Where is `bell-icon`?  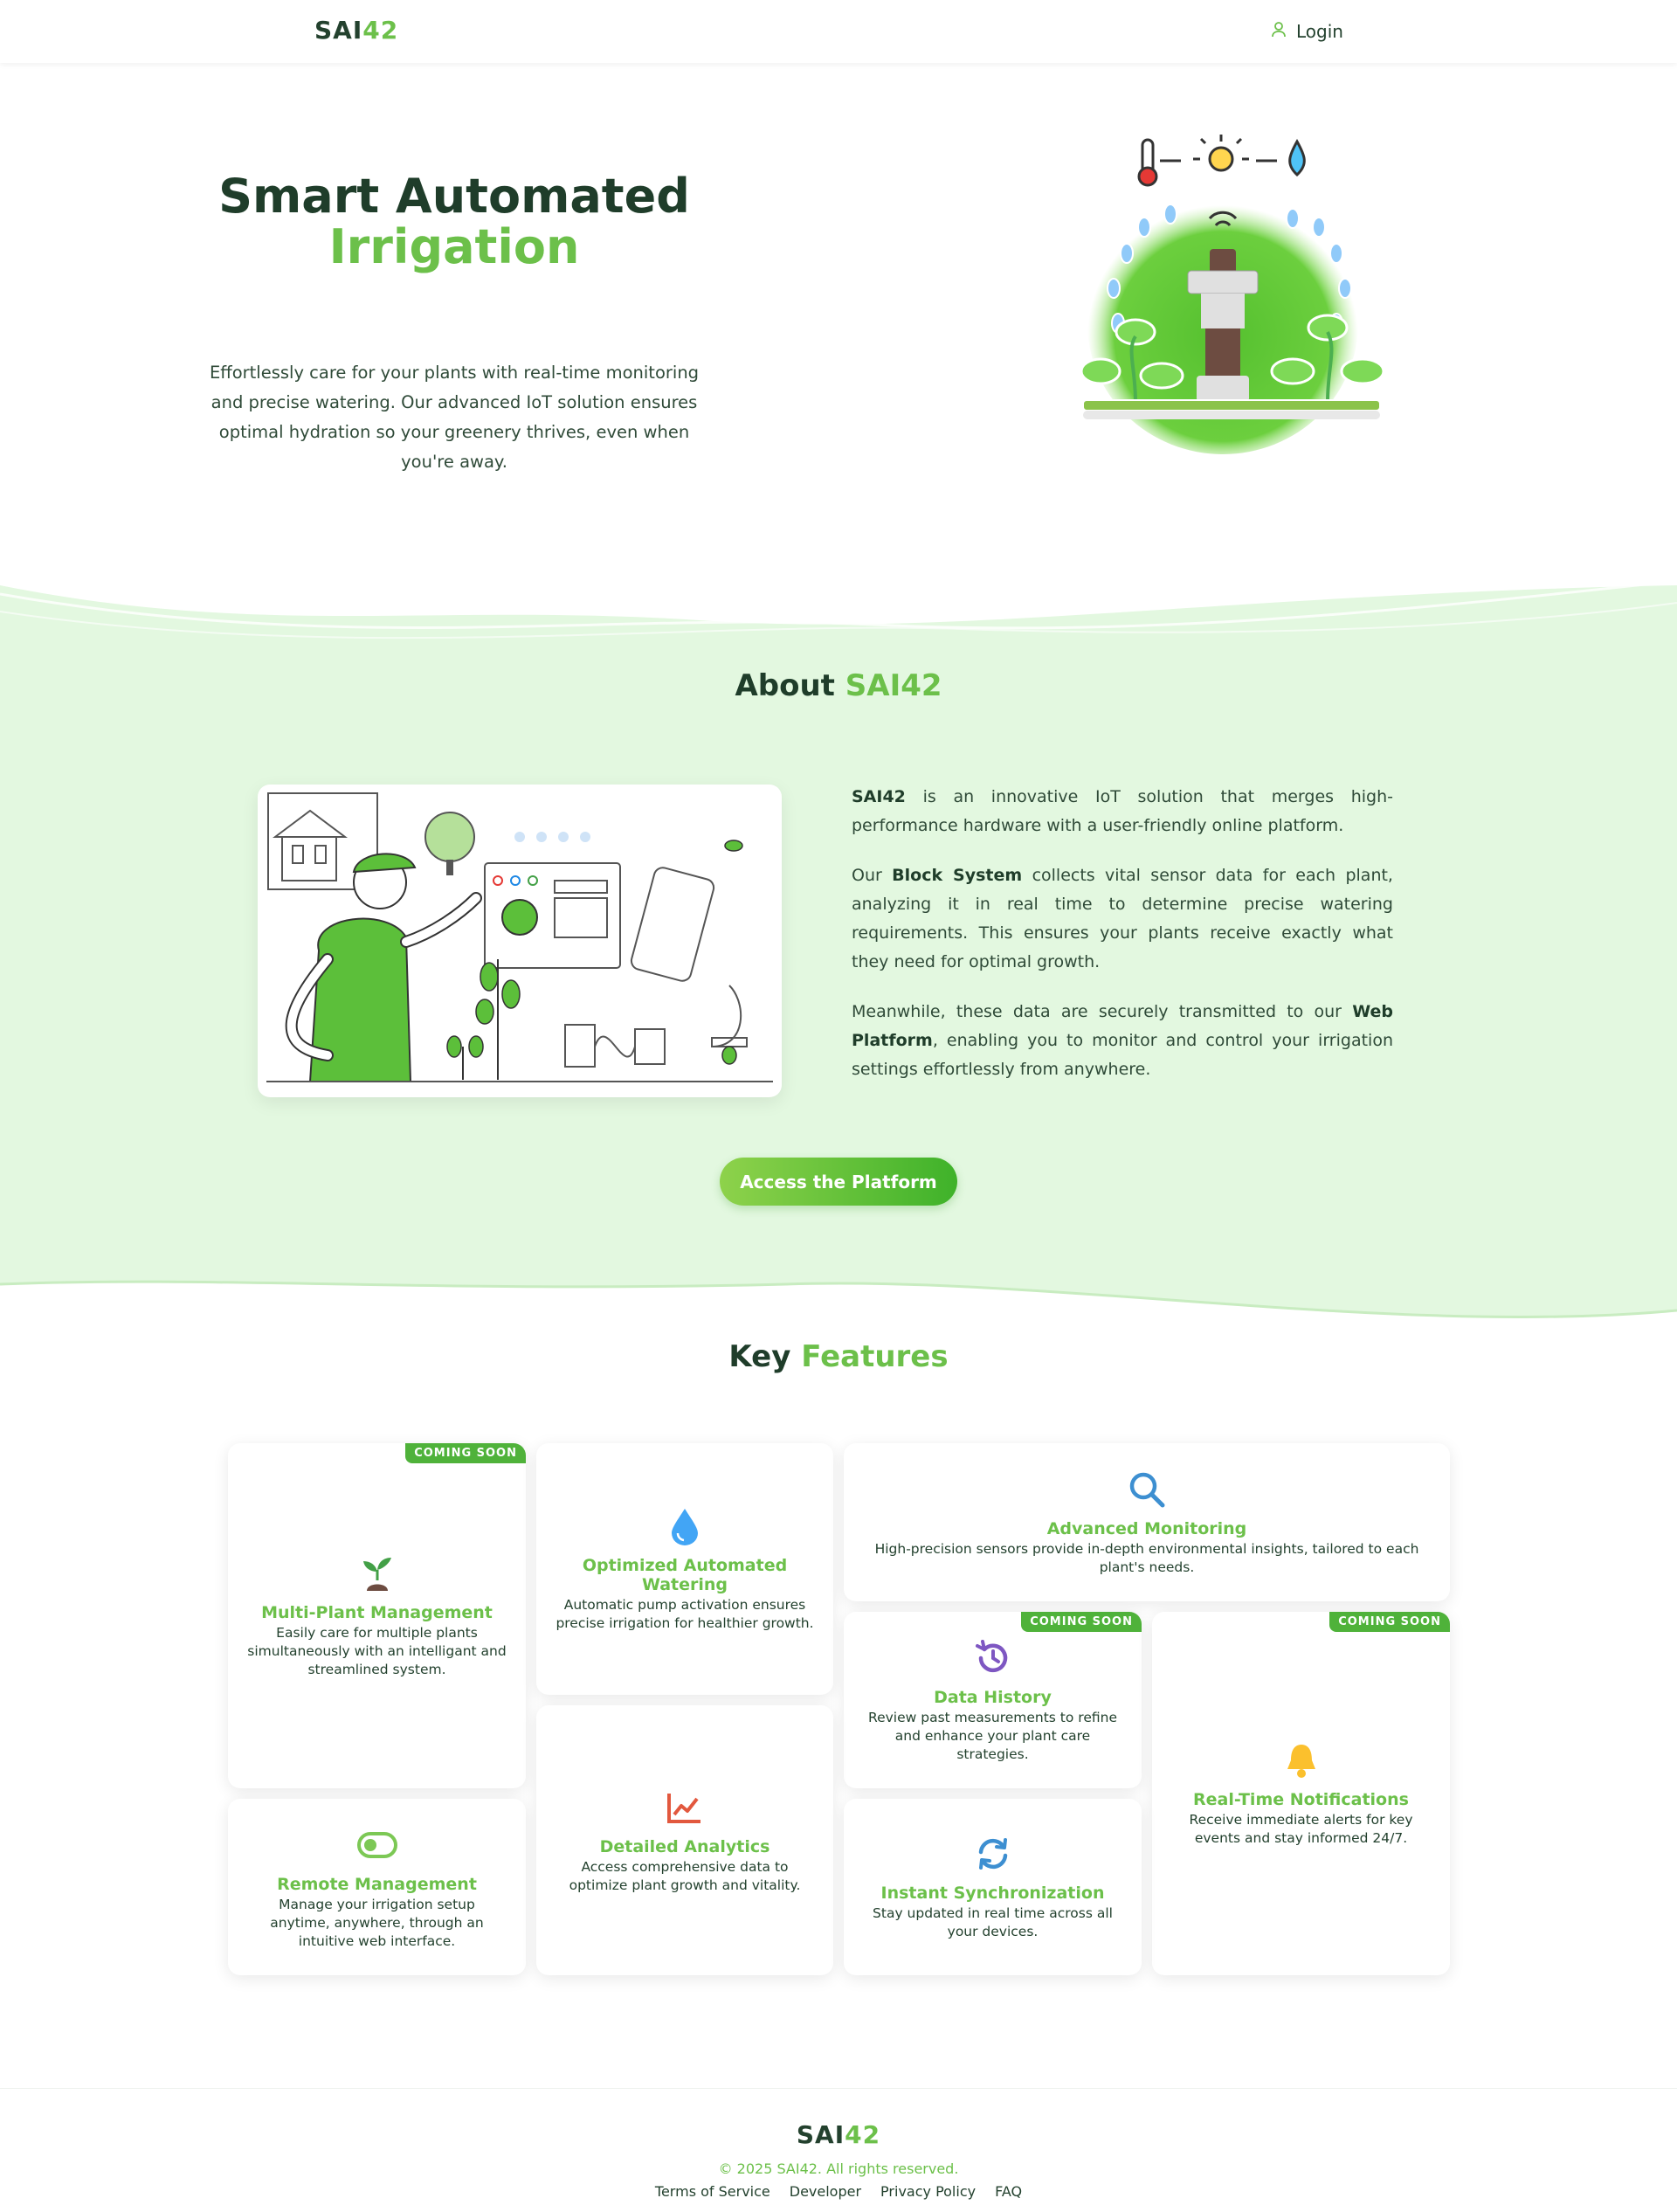 bell-icon is located at coordinates (1301, 1760).